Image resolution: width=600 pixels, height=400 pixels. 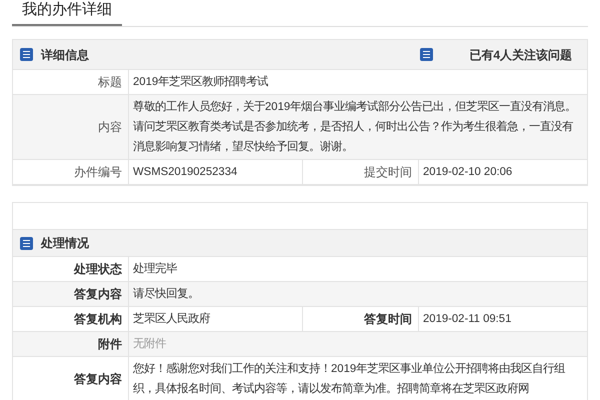 What do you see at coordinates (71, 127) in the screenshot?
I see `field-label: 内容` at bounding box center [71, 127].